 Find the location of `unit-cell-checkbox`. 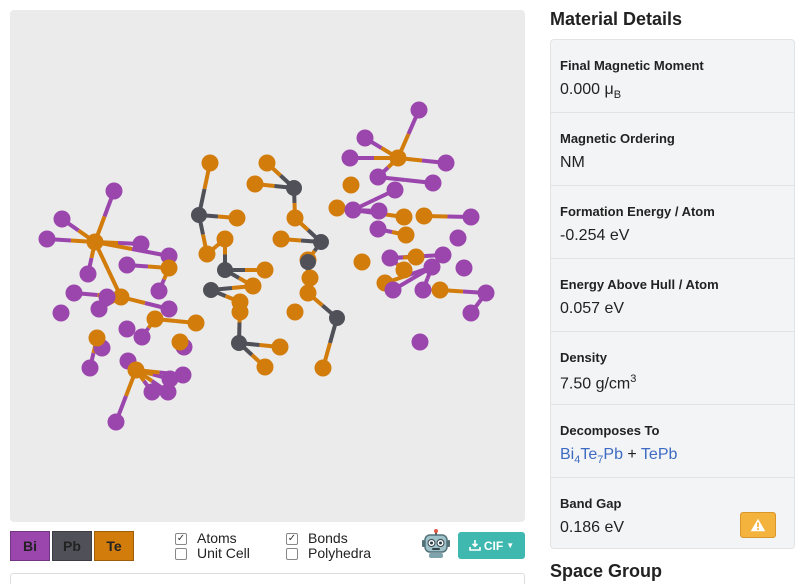

unit-cell-checkbox is located at coordinates (181, 553).